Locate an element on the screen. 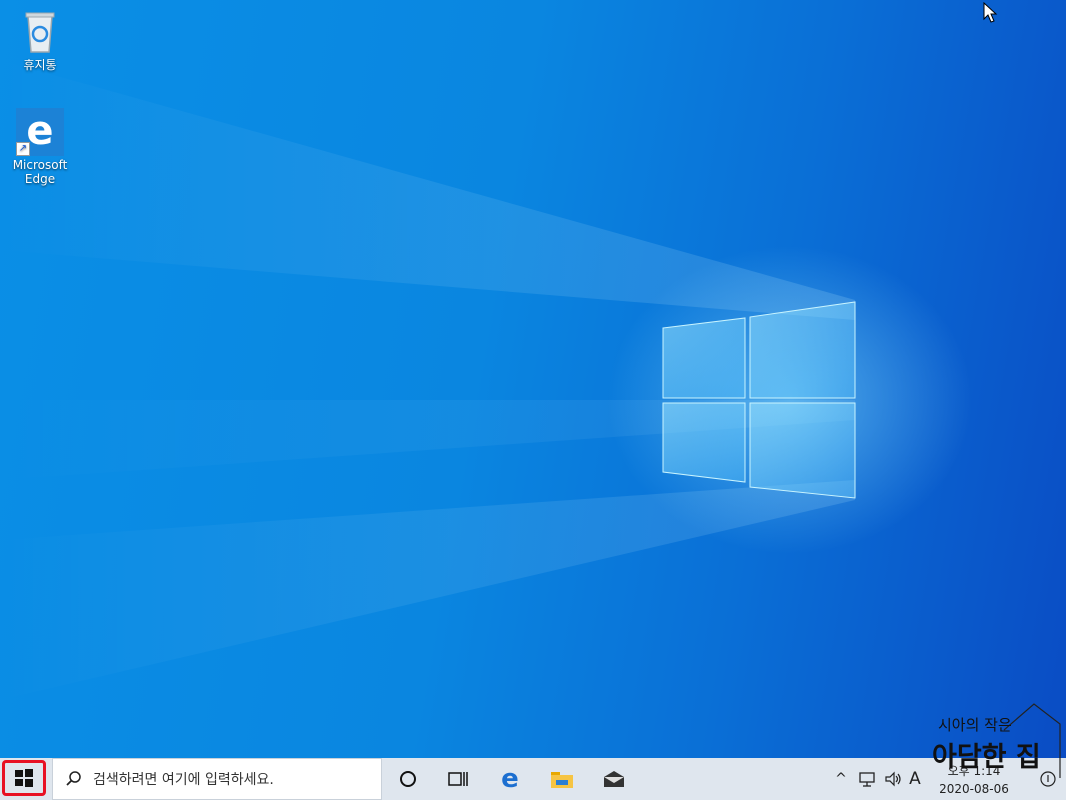 The image size is (1066, 800). speaker-icon is located at coordinates (893, 779).